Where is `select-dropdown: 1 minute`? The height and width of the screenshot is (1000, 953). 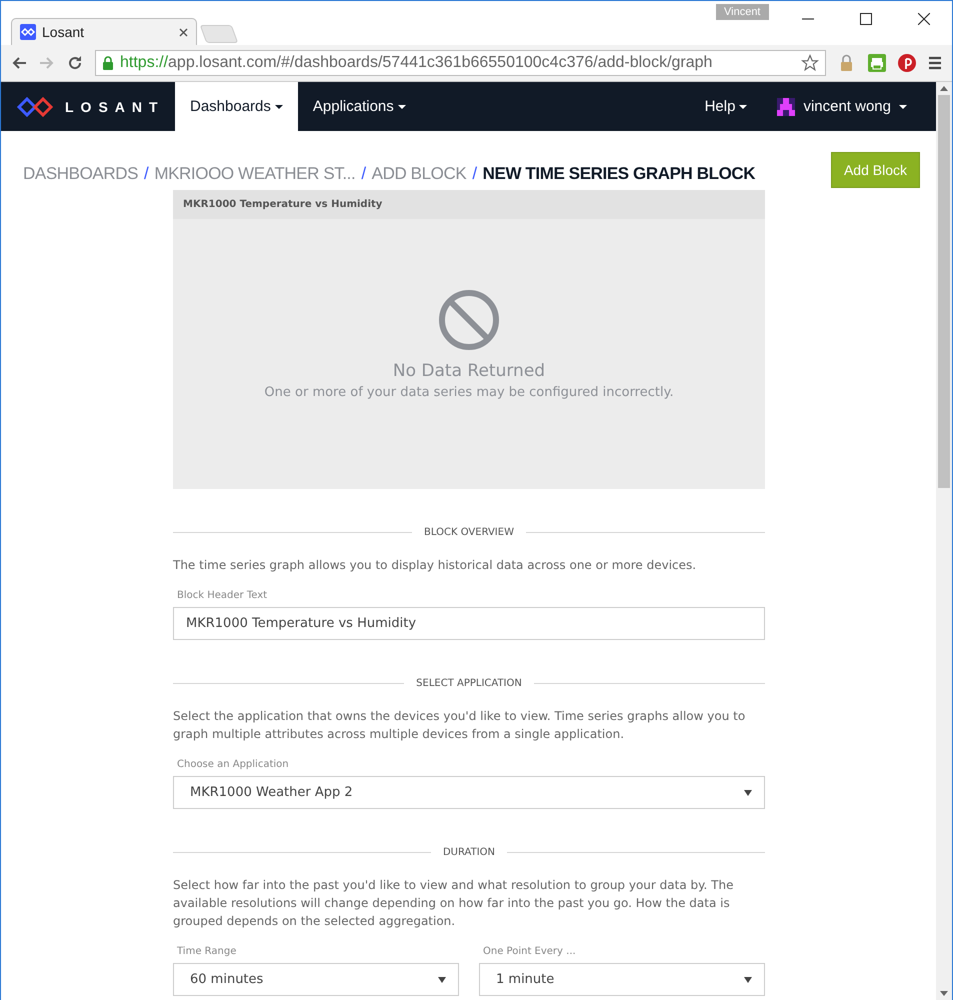
select-dropdown: 1 minute is located at coordinates (622, 979).